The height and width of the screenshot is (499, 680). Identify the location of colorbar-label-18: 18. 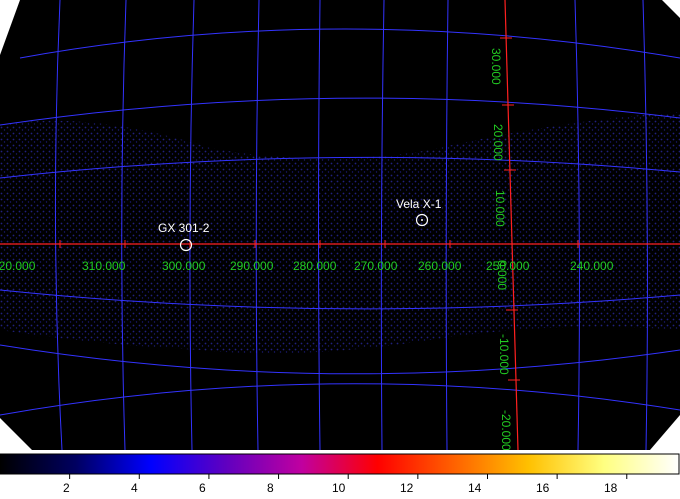
(611, 488).